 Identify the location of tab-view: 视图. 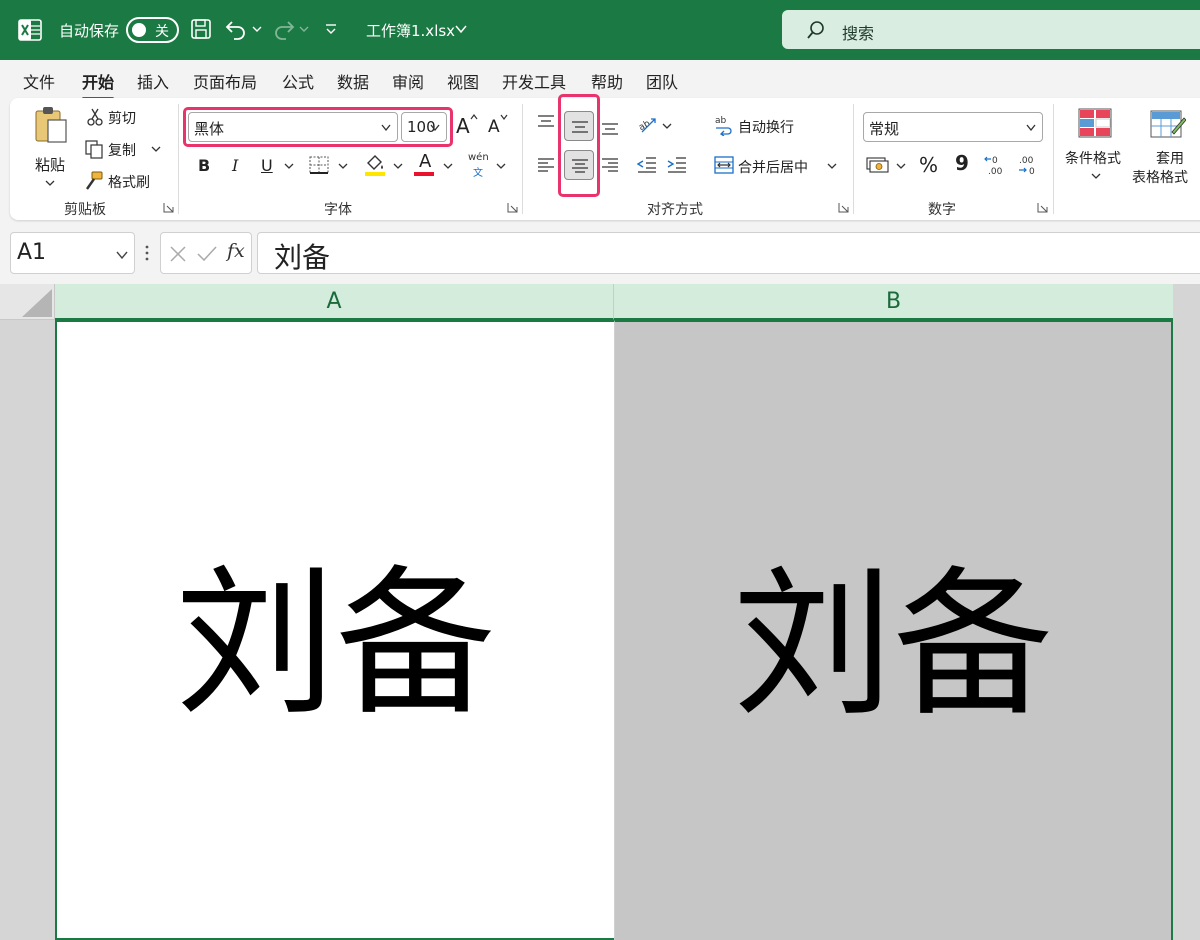
(463, 81).